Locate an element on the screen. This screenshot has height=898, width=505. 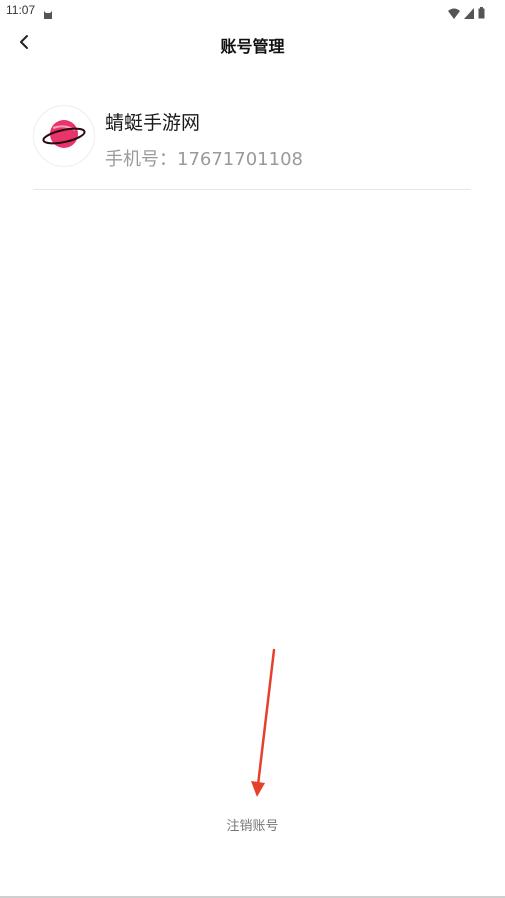
wifi-icon is located at coordinates (454, 13).